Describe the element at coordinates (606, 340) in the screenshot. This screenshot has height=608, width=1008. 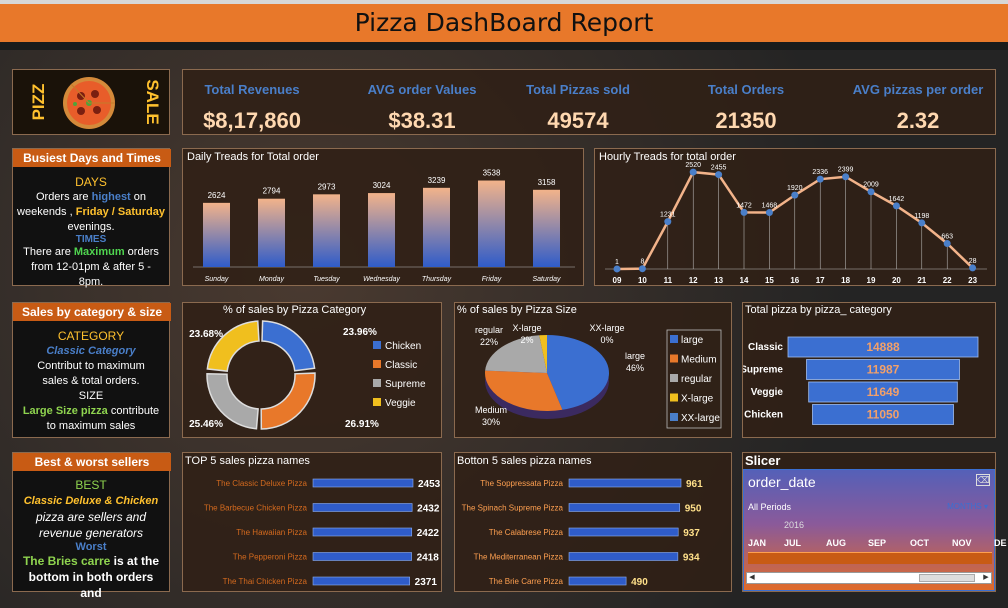
I see `size-pie-value-label: 0%` at that location.